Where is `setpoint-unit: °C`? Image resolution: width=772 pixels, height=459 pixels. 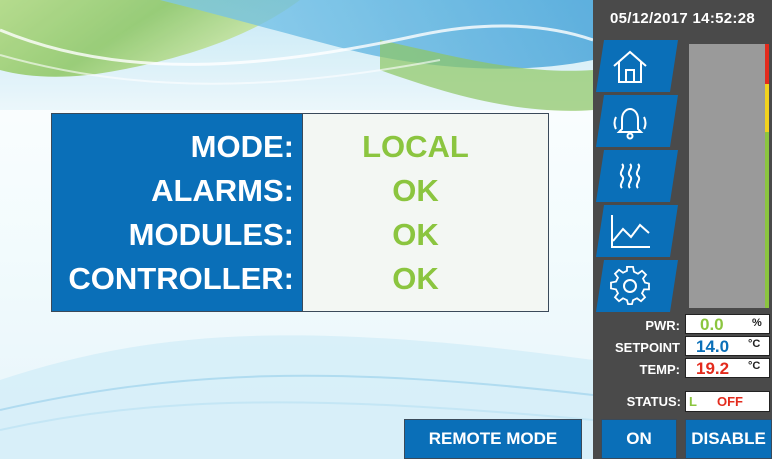 setpoint-unit: °C is located at coordinates (754, 344).